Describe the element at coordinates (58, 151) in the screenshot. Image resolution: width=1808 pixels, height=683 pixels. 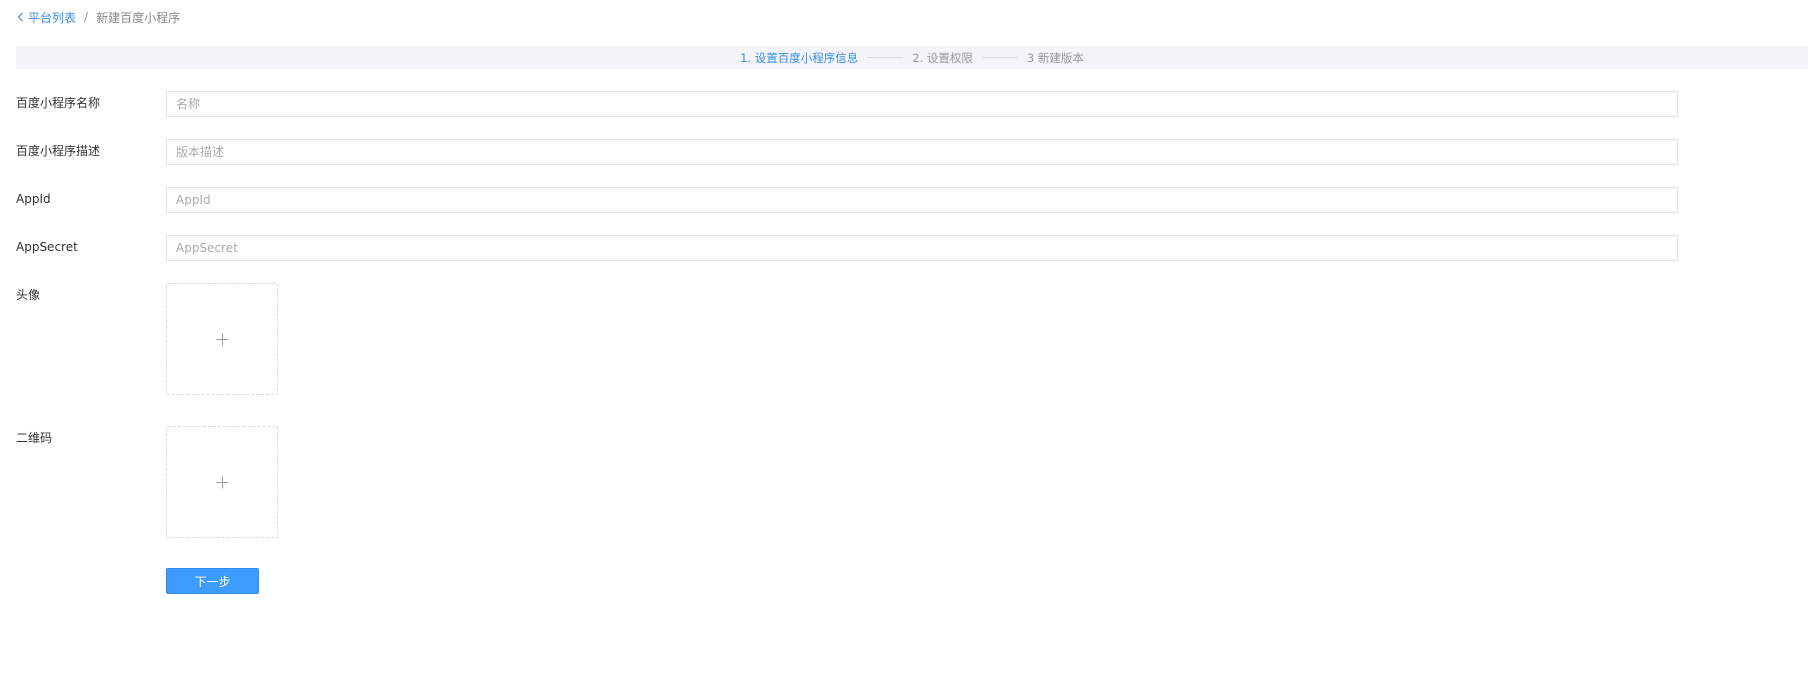
I see `description-label: 百度小程序描述` at that location.